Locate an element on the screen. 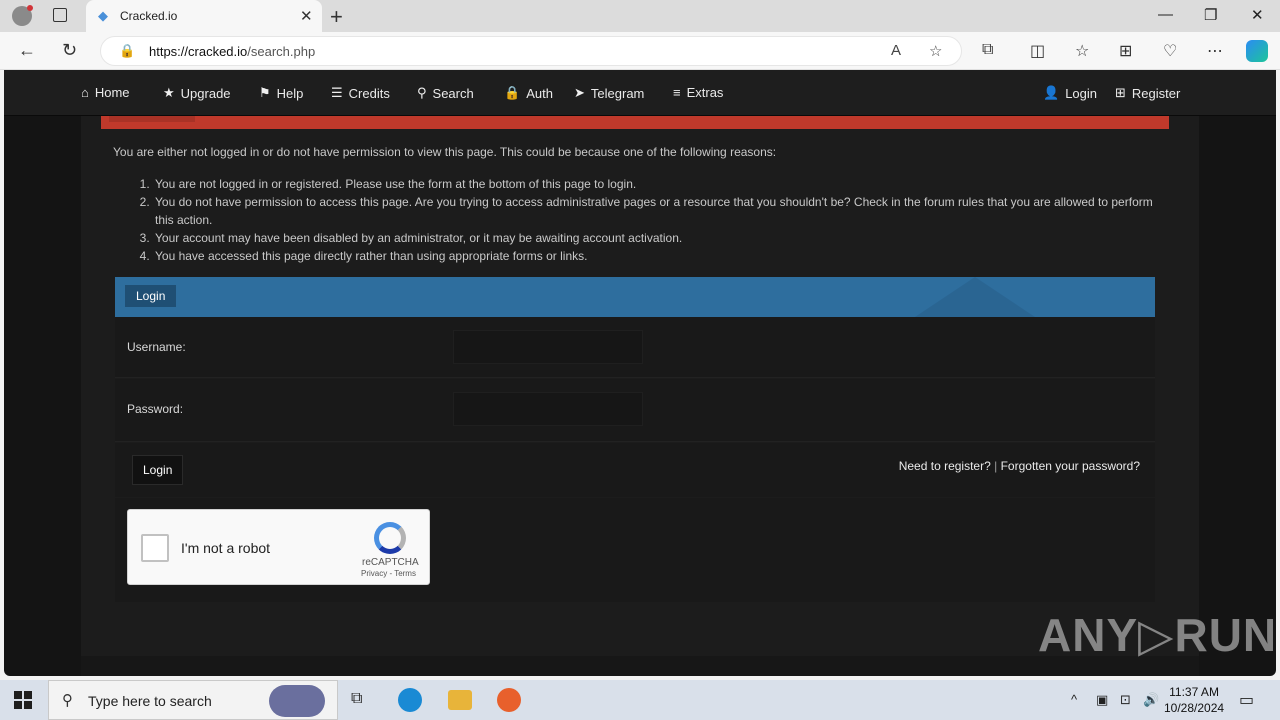 Image resolution: width=1280 pixels, height=720 pixels. collections-icon: ⊞ is located at coordinates (1125, 51).